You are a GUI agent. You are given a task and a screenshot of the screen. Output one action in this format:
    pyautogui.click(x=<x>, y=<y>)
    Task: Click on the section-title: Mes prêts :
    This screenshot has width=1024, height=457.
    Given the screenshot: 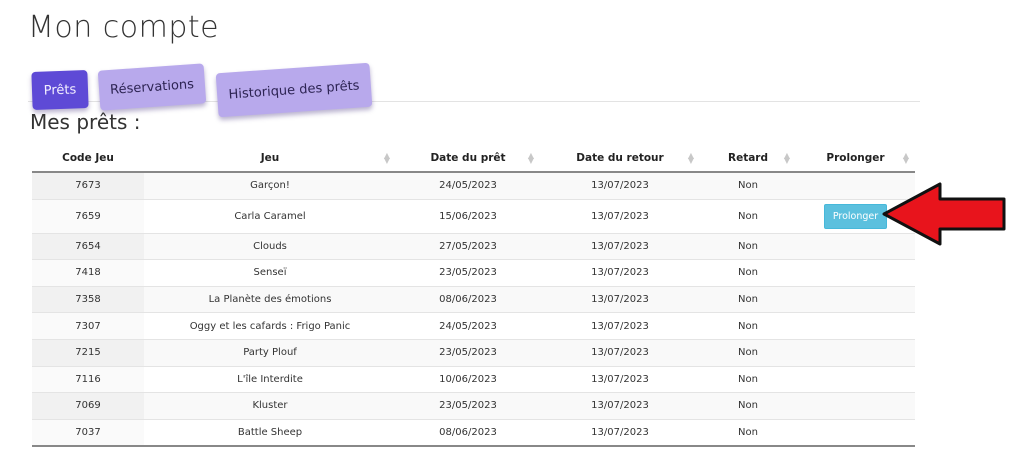 What is the action you would take?
    pyautogui.click(x=85, y=122)
    